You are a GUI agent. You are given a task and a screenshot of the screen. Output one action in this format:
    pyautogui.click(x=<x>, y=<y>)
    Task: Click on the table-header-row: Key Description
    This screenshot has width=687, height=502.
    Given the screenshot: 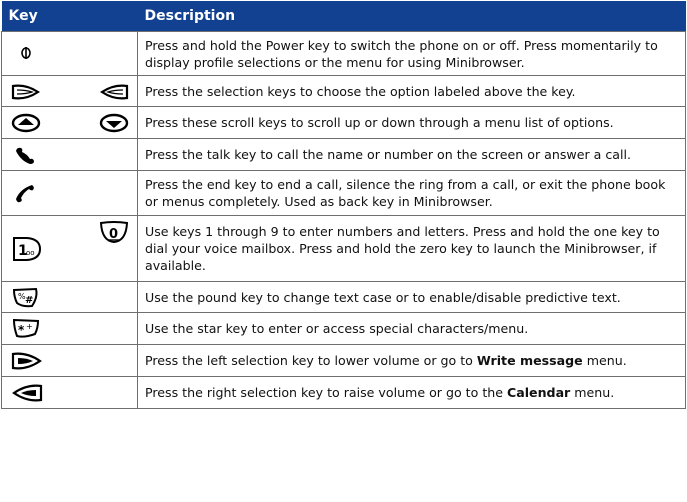 What is the action you would take?
    pyautogui.click(x=343, y=16)
    